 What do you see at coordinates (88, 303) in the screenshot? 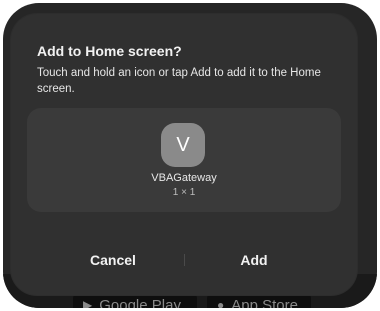
I see `play-store-icon: ▶` at bounding box center [88, 303].